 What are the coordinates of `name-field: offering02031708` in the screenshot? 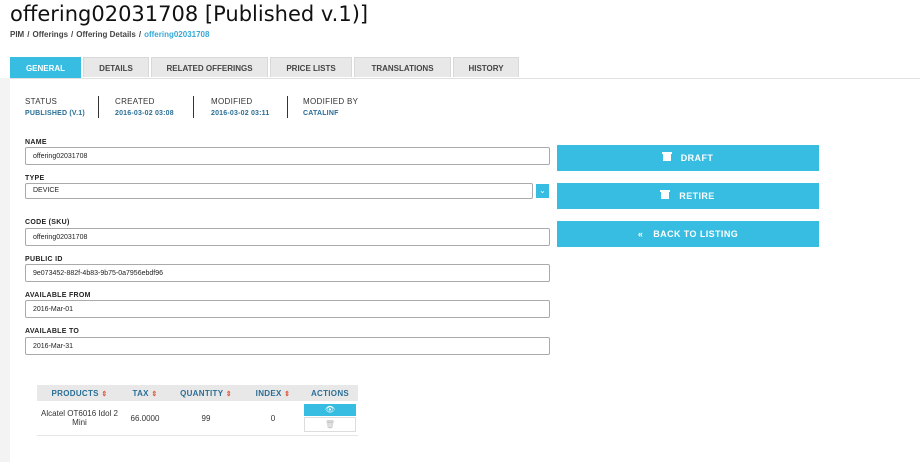 It's located at (287, 156).